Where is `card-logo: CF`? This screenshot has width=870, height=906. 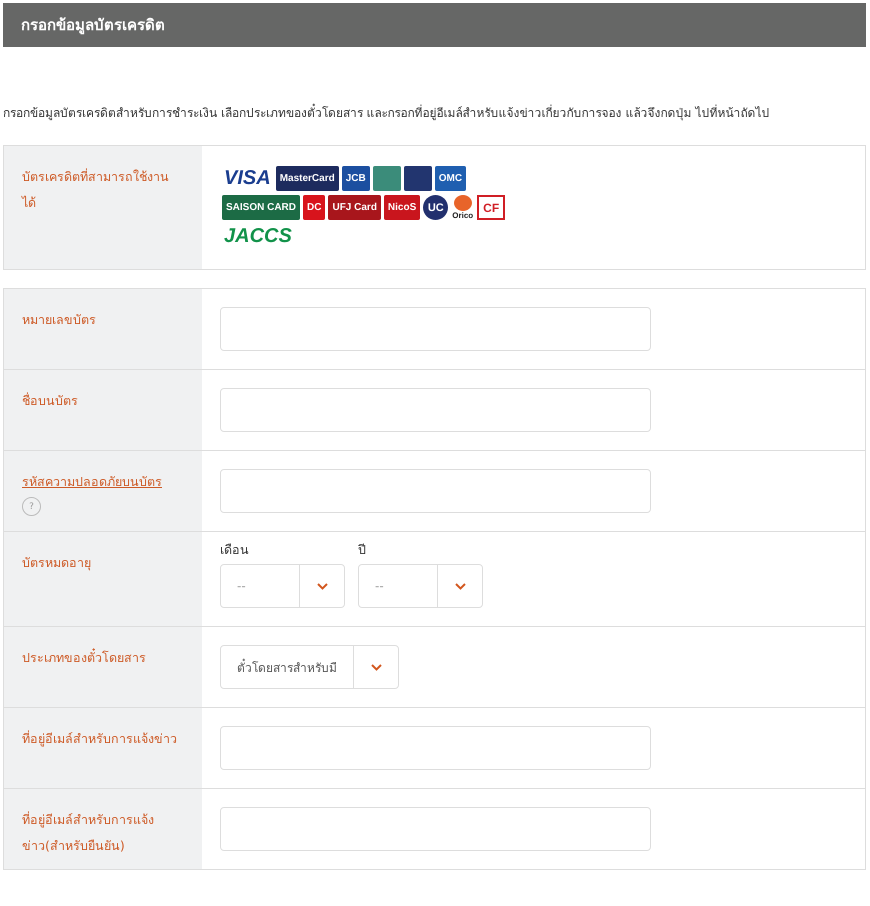
card-logo: CF is located at coordinates (491, 207).